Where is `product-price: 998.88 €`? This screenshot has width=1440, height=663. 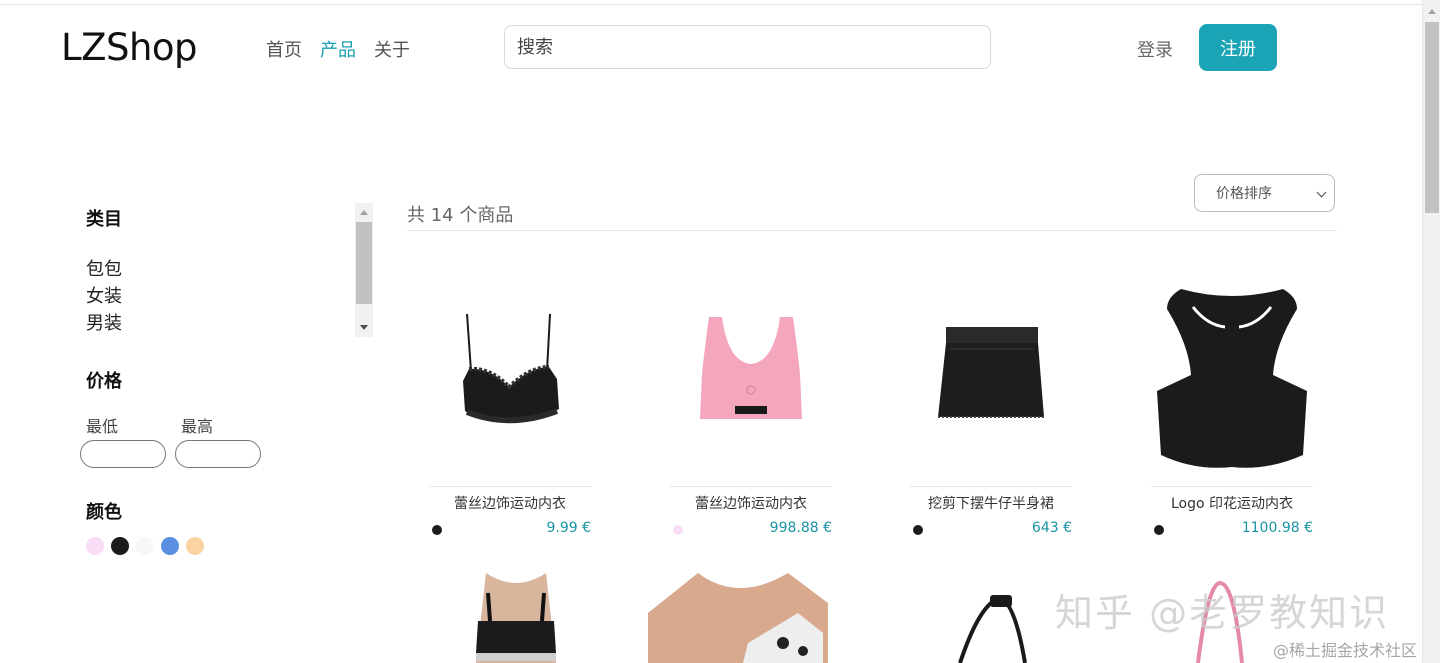 product-price: 998.88 € is located at coordinates (800, 528).